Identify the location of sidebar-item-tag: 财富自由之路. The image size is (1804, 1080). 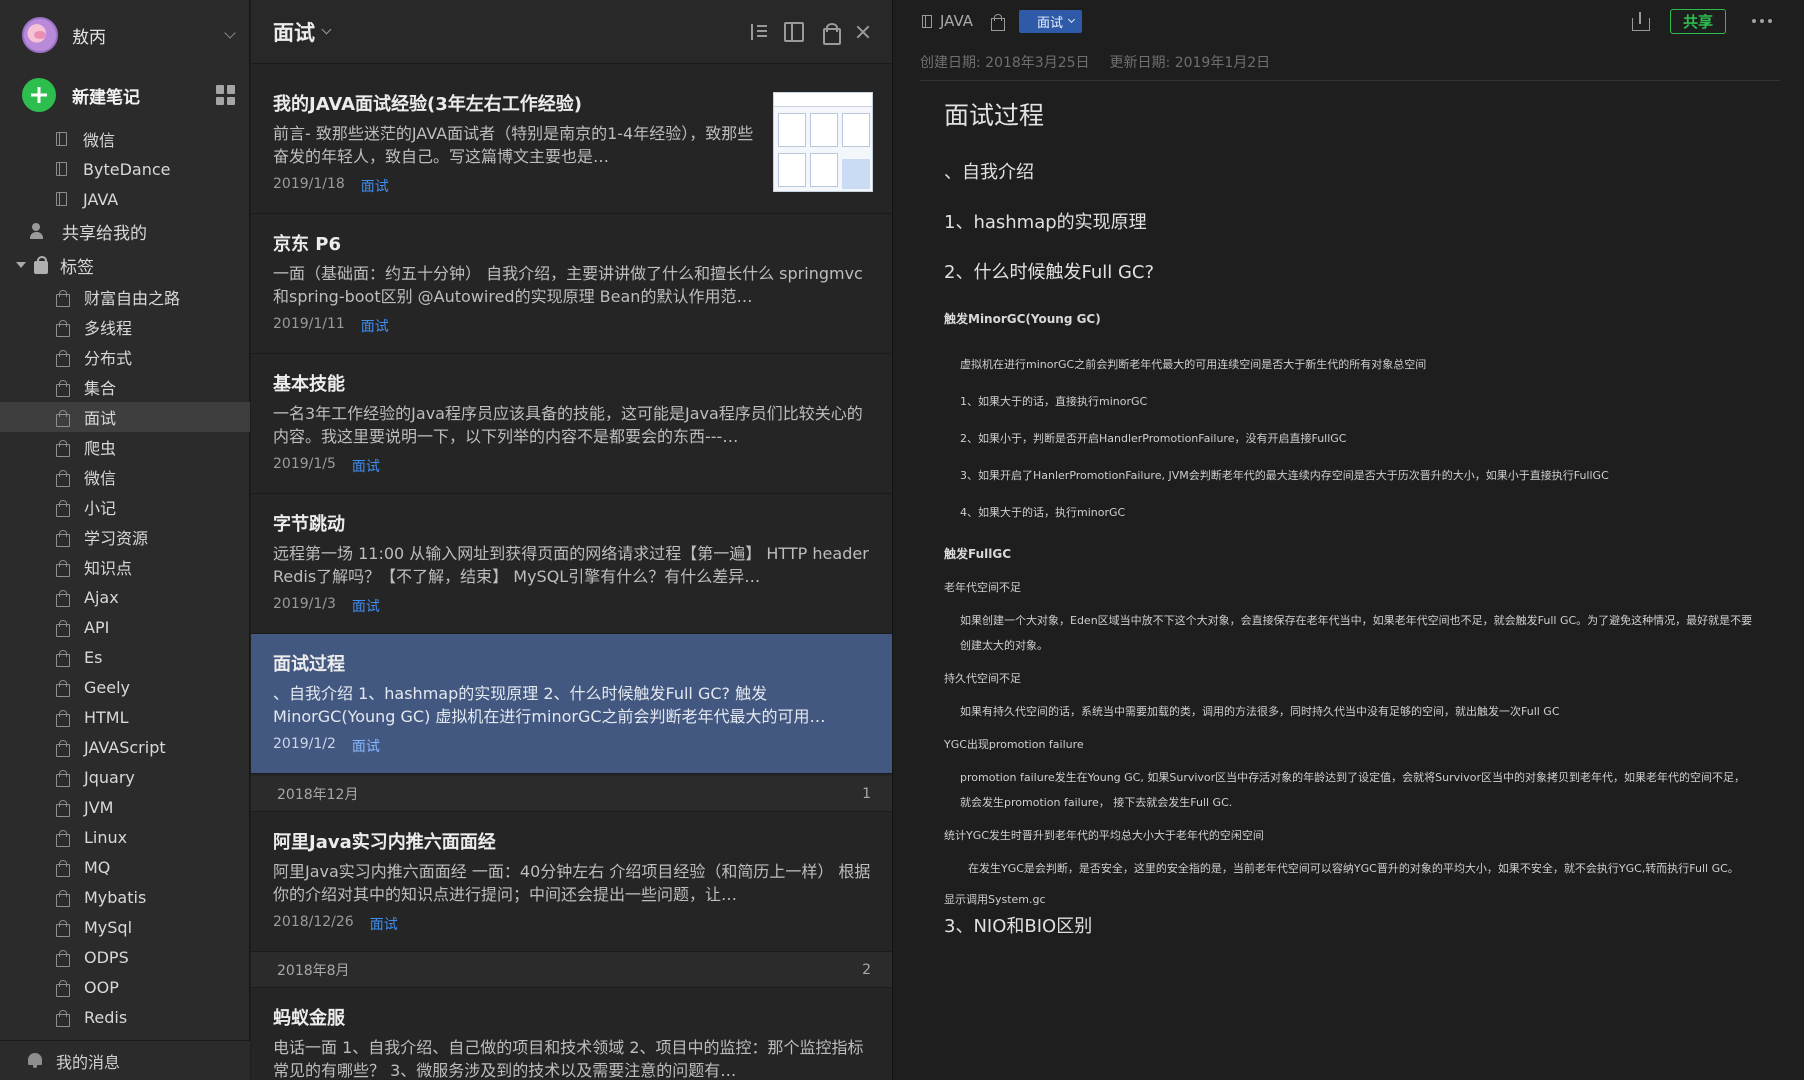
(125, 297).